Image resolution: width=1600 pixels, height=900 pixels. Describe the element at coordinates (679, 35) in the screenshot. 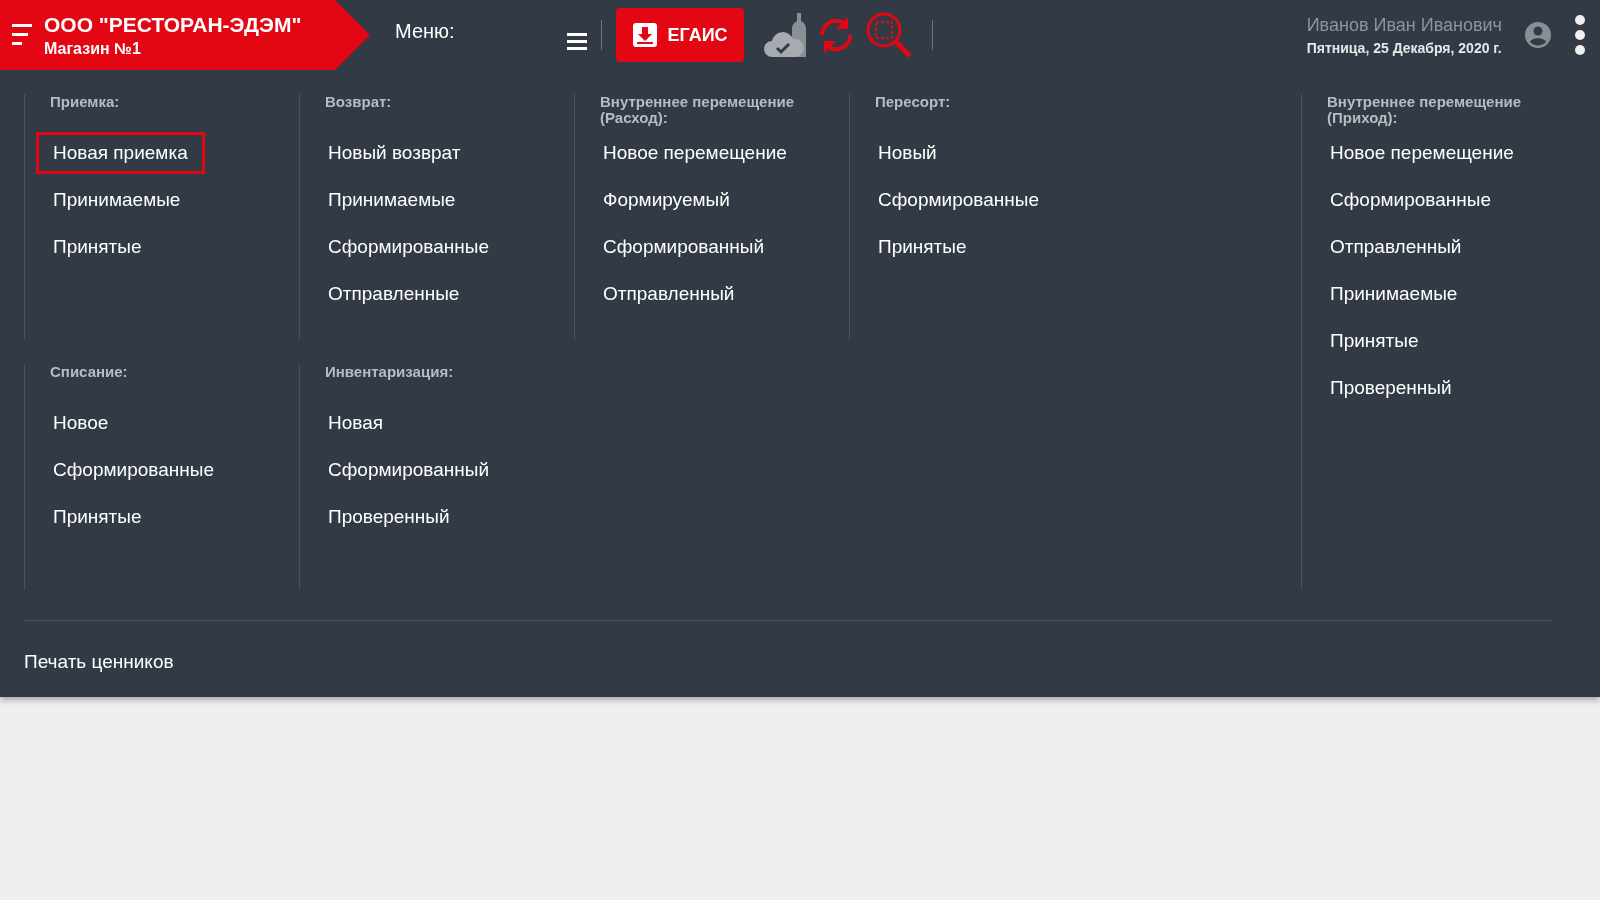

I see `egais-button: ЕГАИС` at that location.